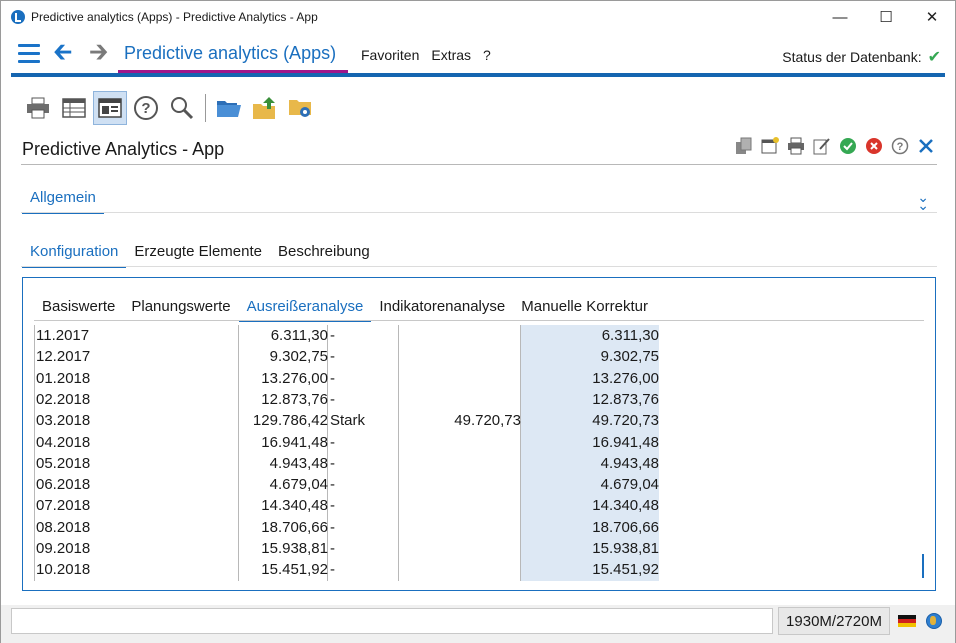 This screenshot has height=643, width=956. Describe the element at coordinates (625, 569) in the screenshot. I see `corrected-value-cell: 15.451,92` at that location.